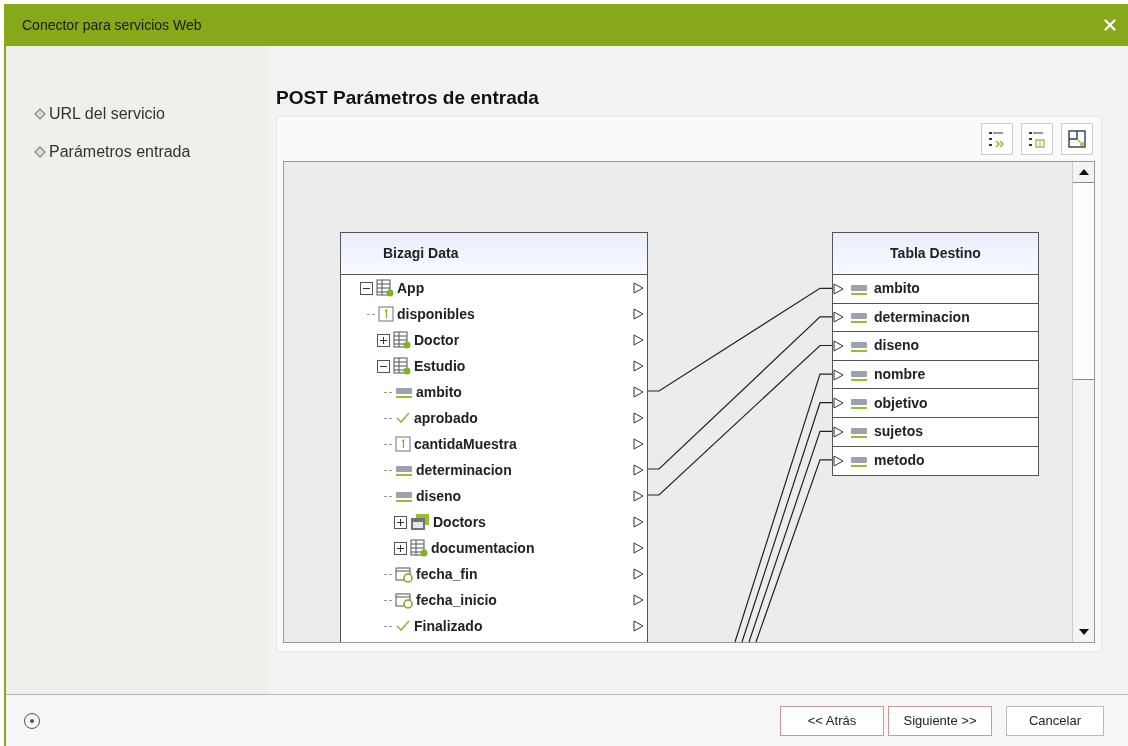  Describe the element at coordinates (112, 25) in the screenshot. I see `window-title: Conector para servicios Web` at that location.